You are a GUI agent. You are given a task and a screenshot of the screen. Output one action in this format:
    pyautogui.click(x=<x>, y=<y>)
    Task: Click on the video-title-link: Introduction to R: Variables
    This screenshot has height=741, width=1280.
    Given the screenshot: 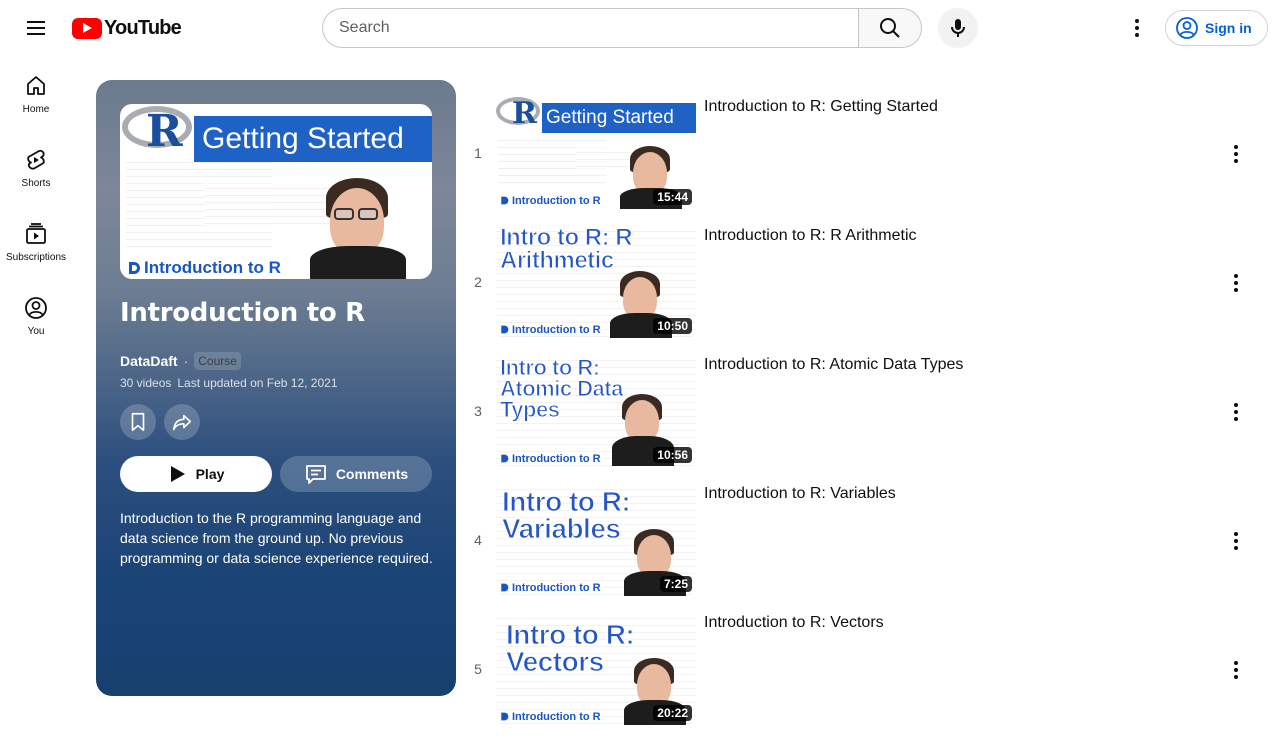 What is the action you would take?
    pyautogui.click(x=800, y=494)
    